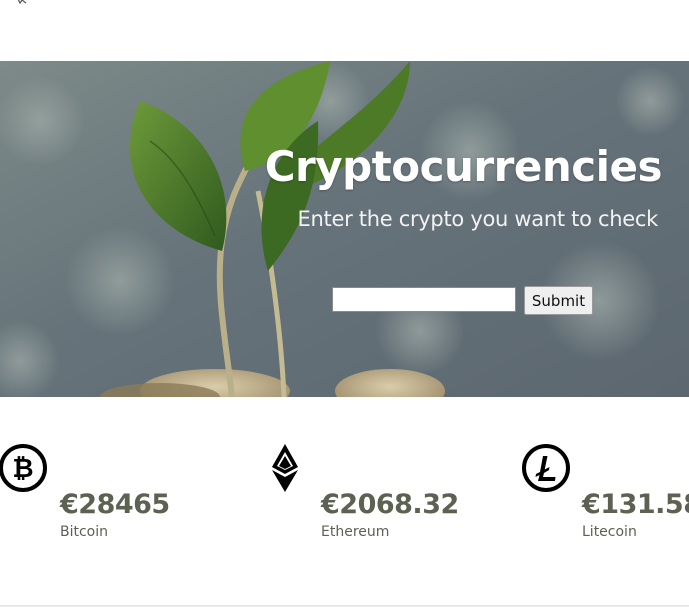 This screenshot has width=689, height=607. Describe the element at coordinates (478, 219) in the screenshot. I see `page-subtitle: Enter the crypto you want to check` at that location.